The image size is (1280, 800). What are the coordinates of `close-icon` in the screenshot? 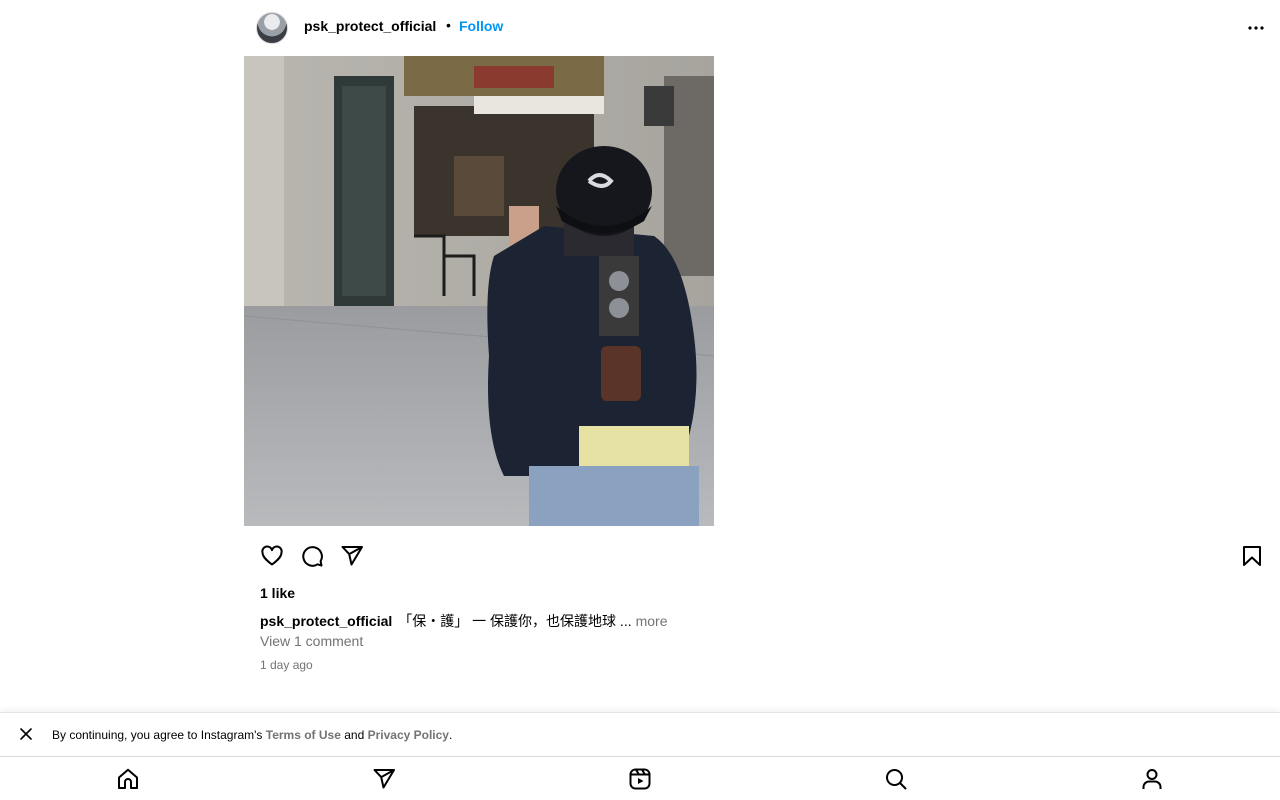 It's located at (26, 734).